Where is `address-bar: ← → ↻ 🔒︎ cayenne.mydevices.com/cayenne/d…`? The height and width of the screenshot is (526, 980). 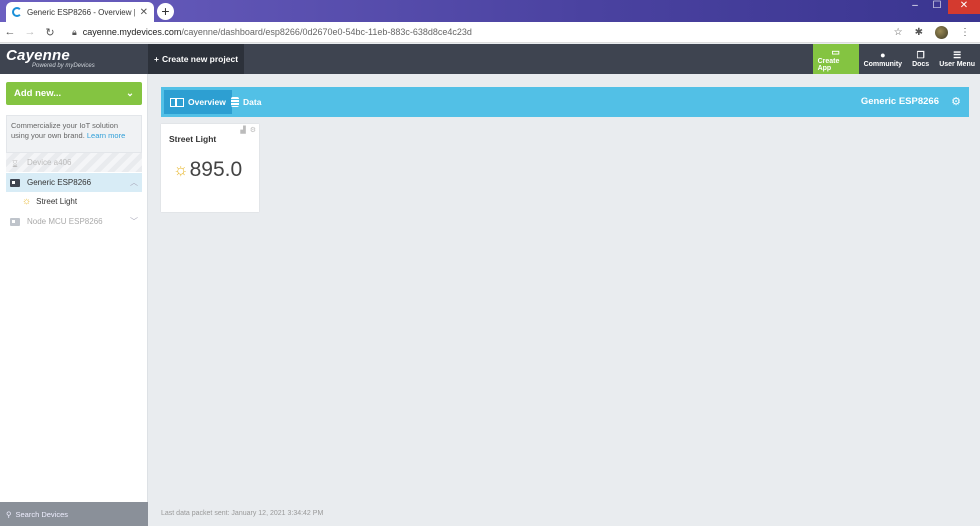 address-bar: ← → ↻ 🔒︎ cayenne.mydevices.com/cayenne/d… is located at coordinates (490, 32).